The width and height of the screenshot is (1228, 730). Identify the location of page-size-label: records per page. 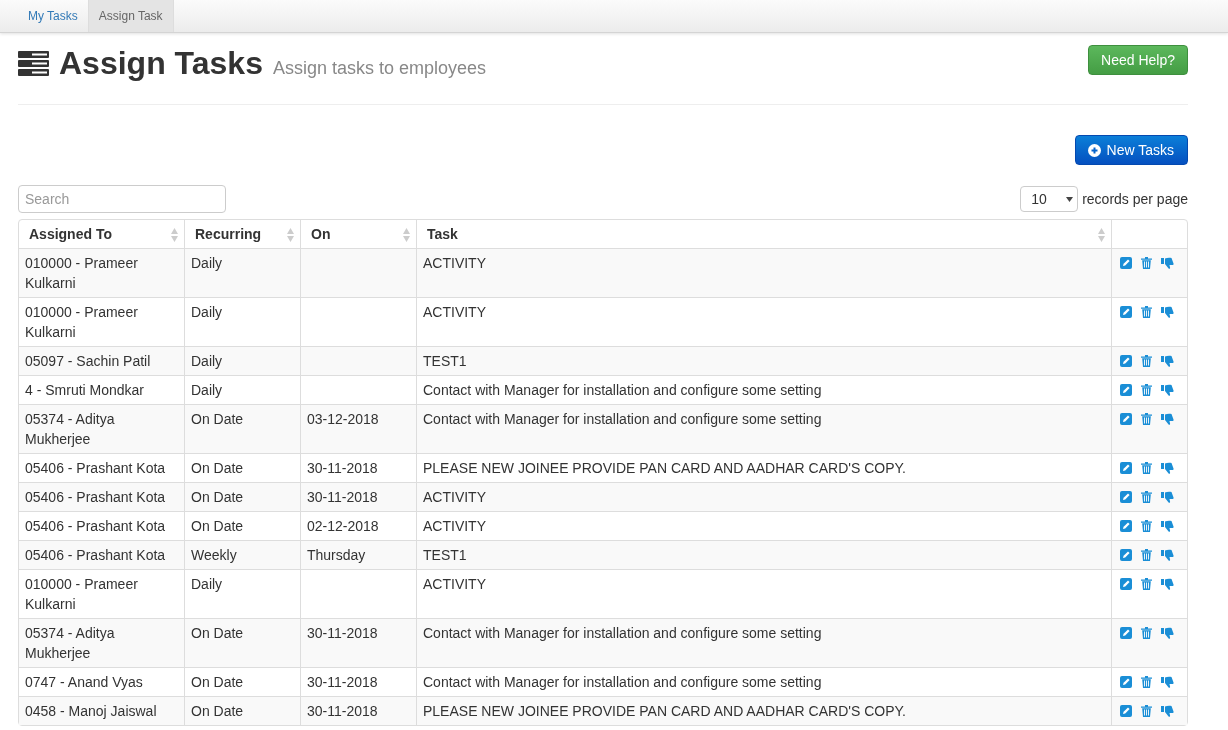
(1135, 199).